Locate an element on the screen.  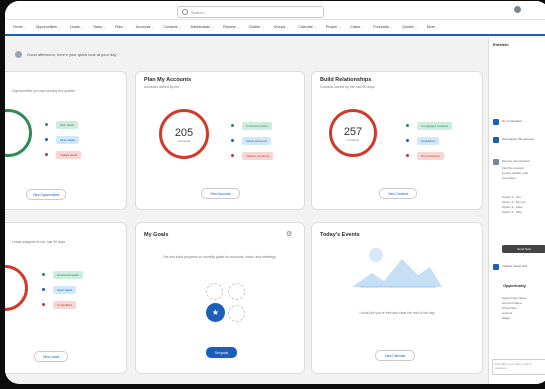
legend-row: Converted leads is located at coordinates (62, 274).